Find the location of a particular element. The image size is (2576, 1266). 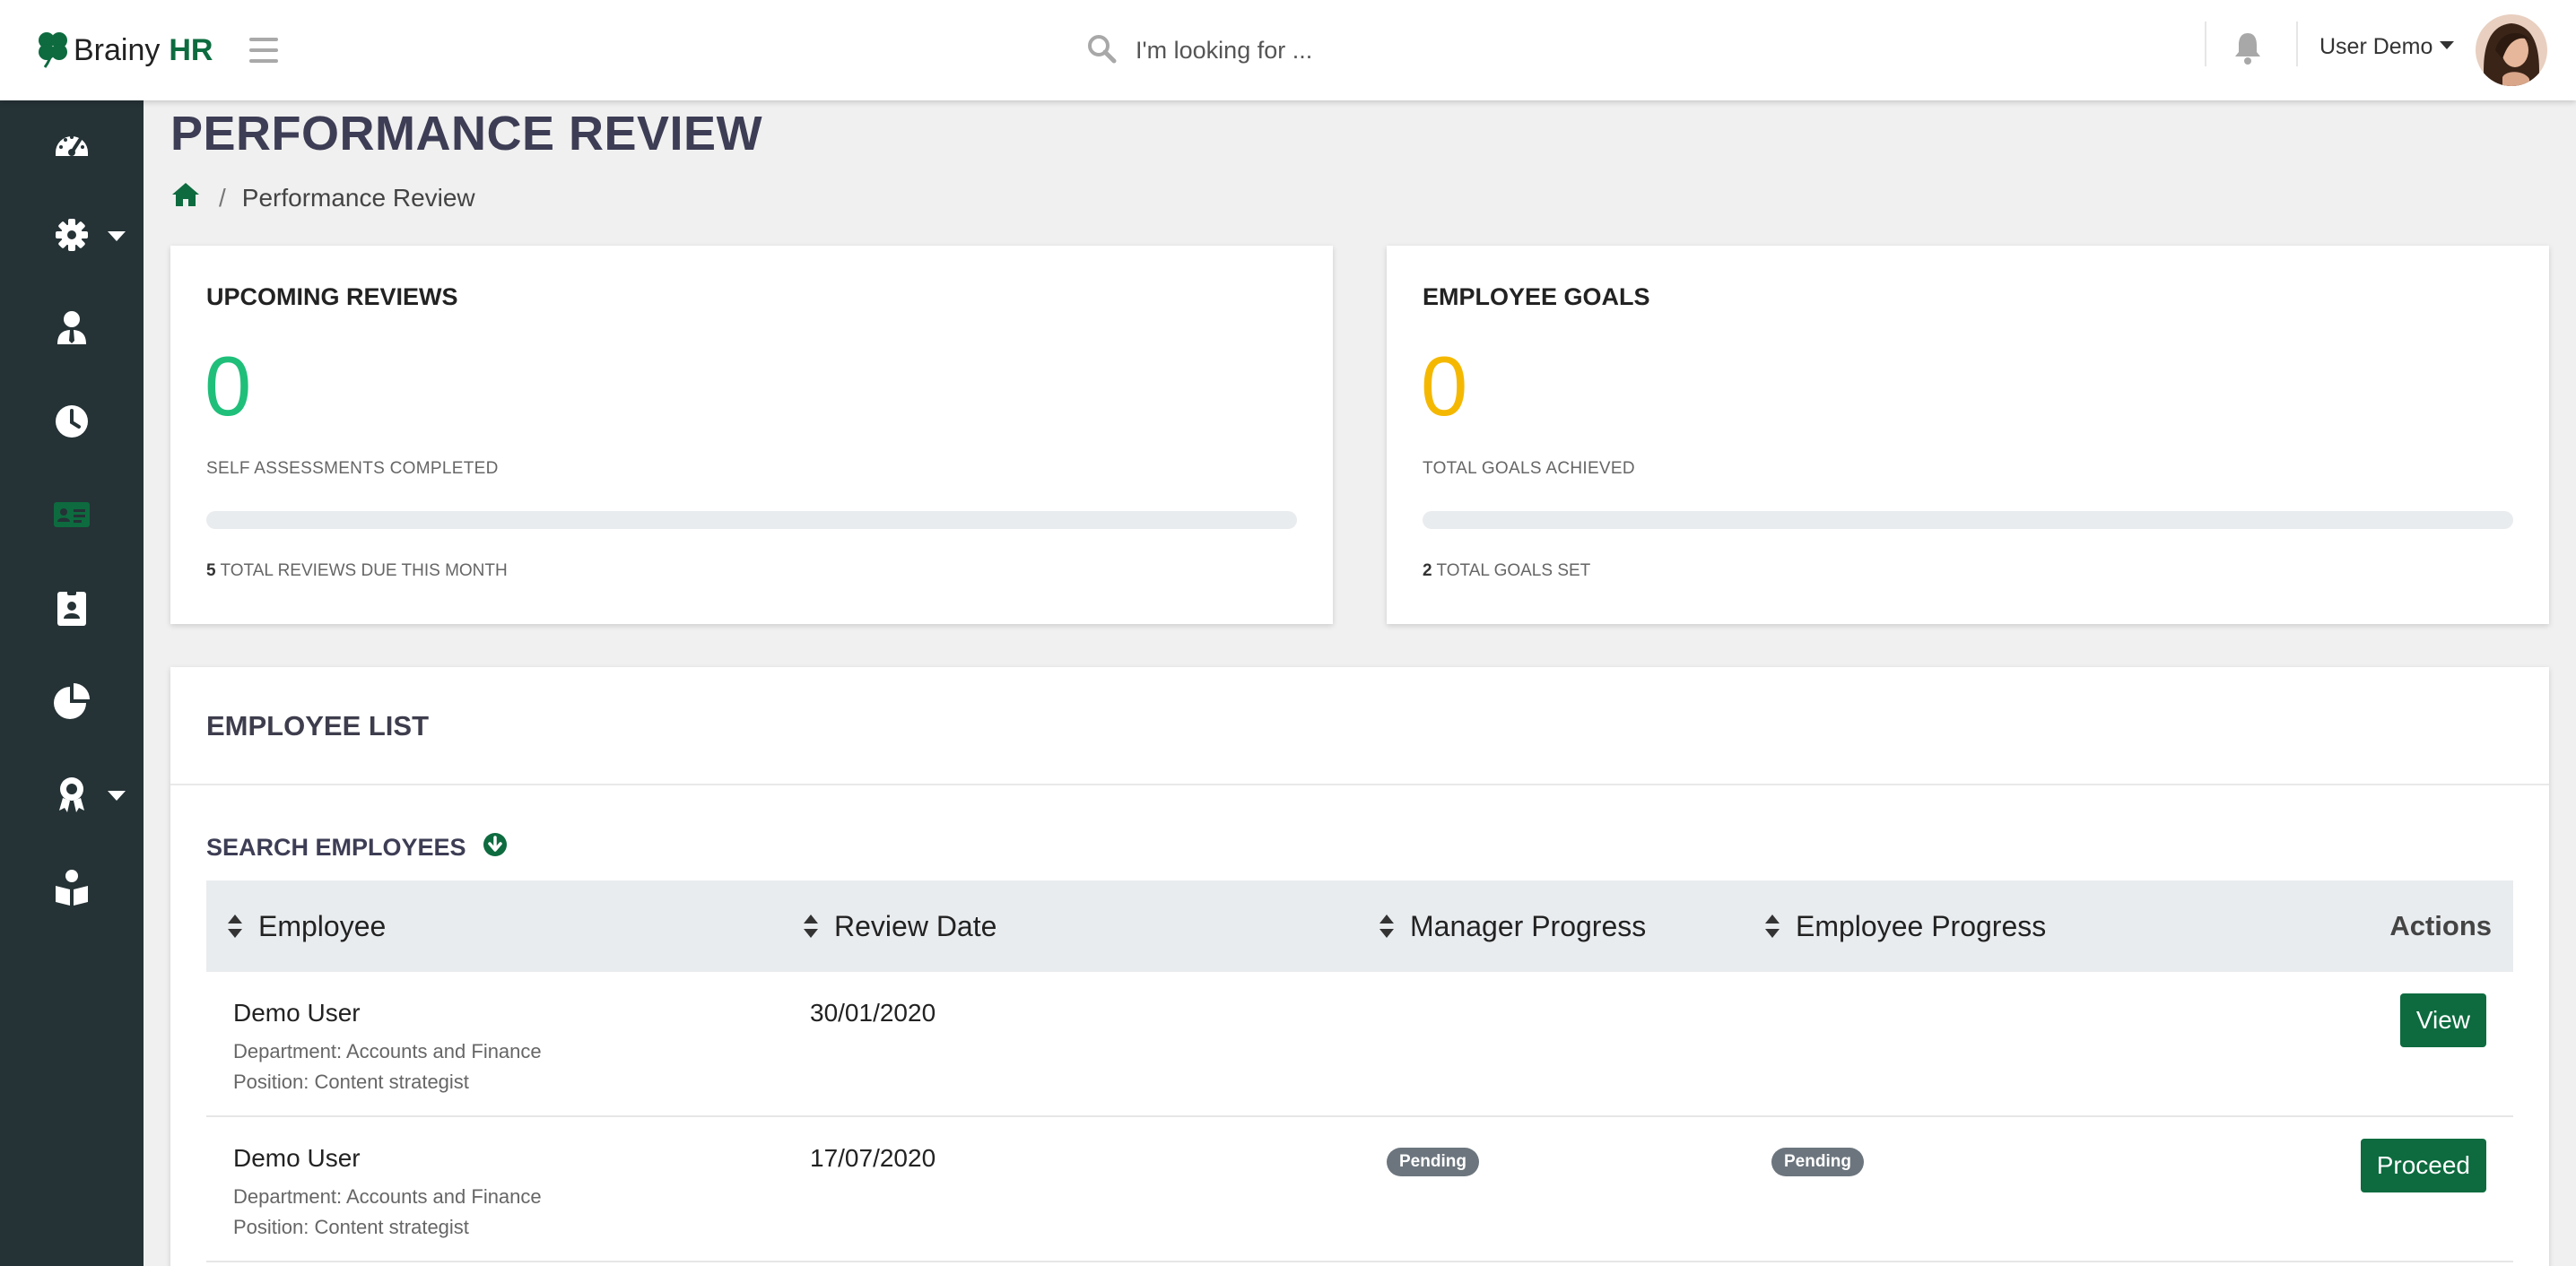

top-navbar: Brainy HR User Demo is located at coordinates (1288, 50).